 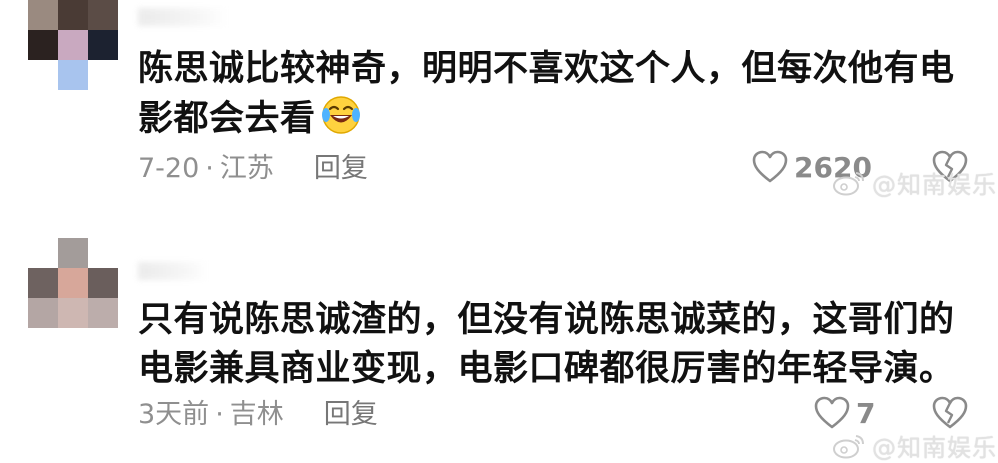 I want to click on comment-date: 7-20, so click(x=169, y=168).